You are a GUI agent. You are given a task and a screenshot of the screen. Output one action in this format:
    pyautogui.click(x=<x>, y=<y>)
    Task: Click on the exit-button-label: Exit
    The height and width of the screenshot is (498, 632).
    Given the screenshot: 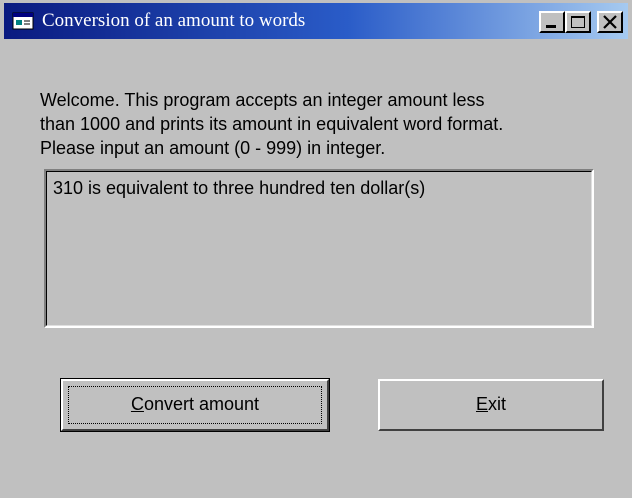 What is the action you would take?
    pyautogui.click(x=491, y=404)
    